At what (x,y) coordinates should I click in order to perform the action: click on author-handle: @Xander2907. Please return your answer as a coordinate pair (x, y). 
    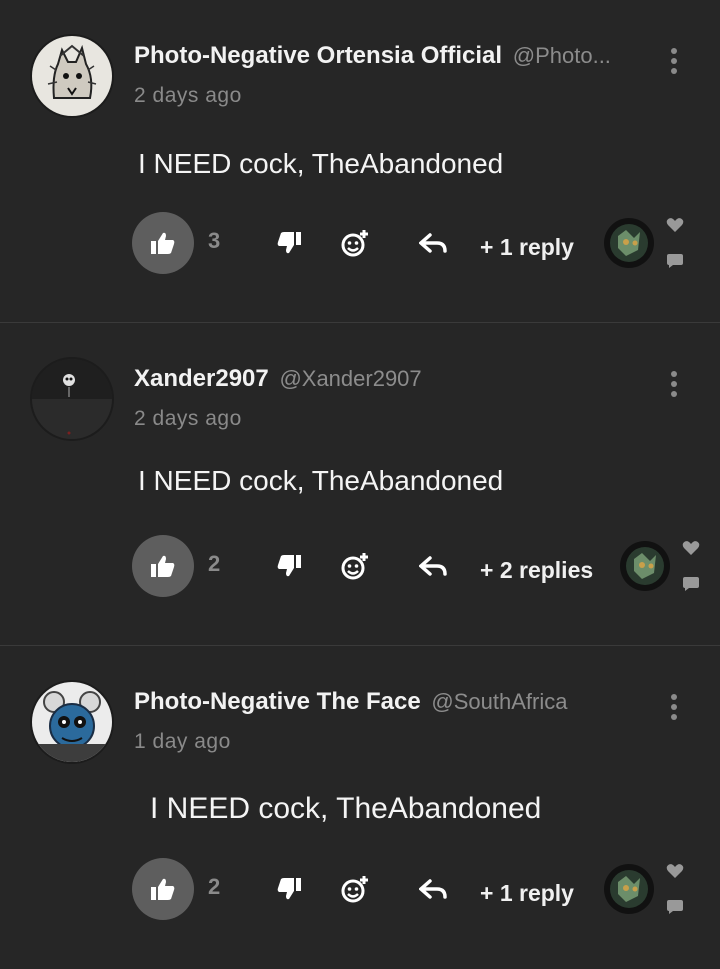
    Looking at the image, I should click on (350, 378).